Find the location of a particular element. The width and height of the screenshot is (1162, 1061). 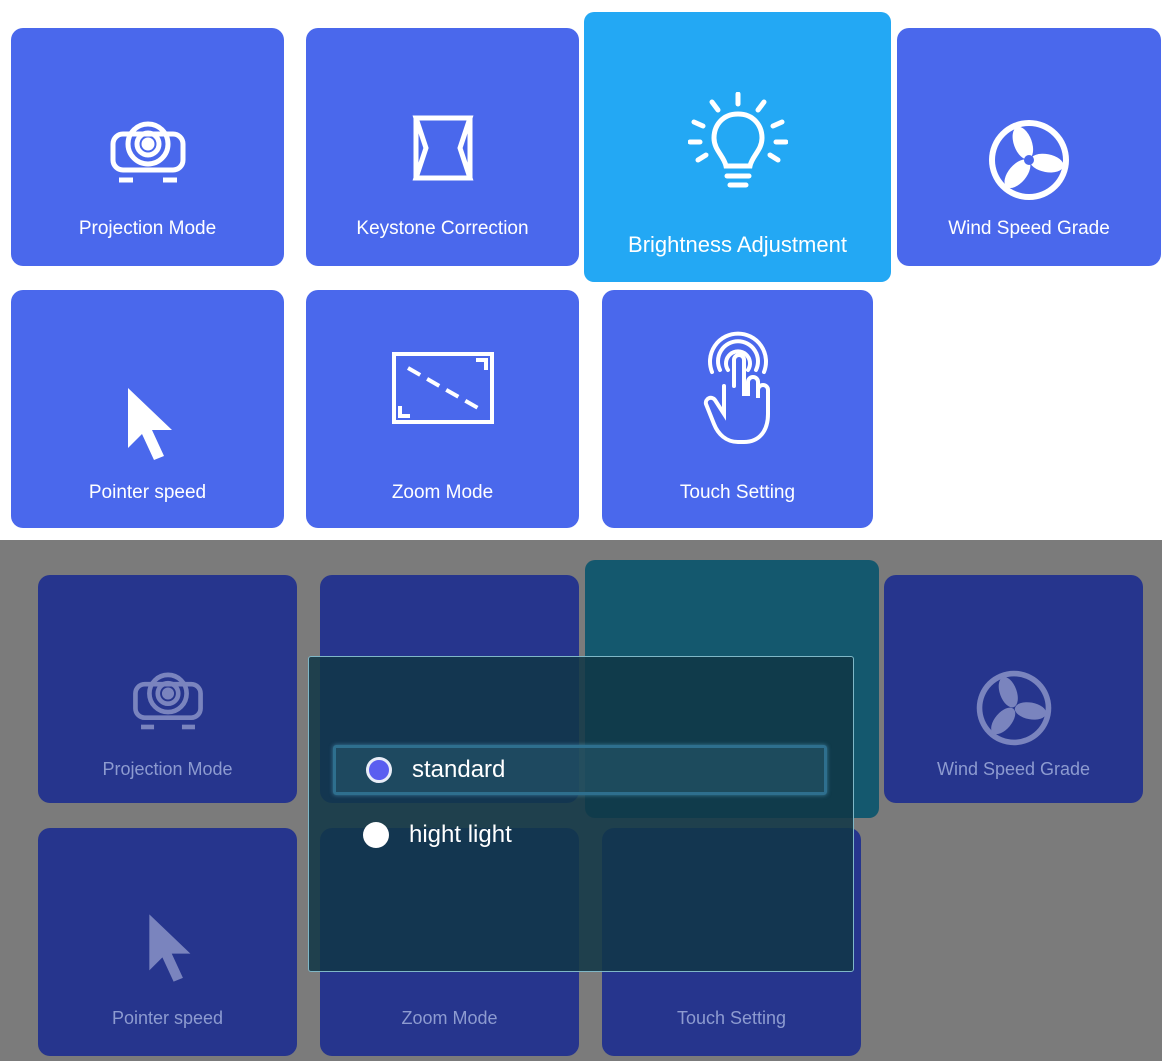

brightness-mode-dialog: standard hight light is located at coordinates (581, 814).